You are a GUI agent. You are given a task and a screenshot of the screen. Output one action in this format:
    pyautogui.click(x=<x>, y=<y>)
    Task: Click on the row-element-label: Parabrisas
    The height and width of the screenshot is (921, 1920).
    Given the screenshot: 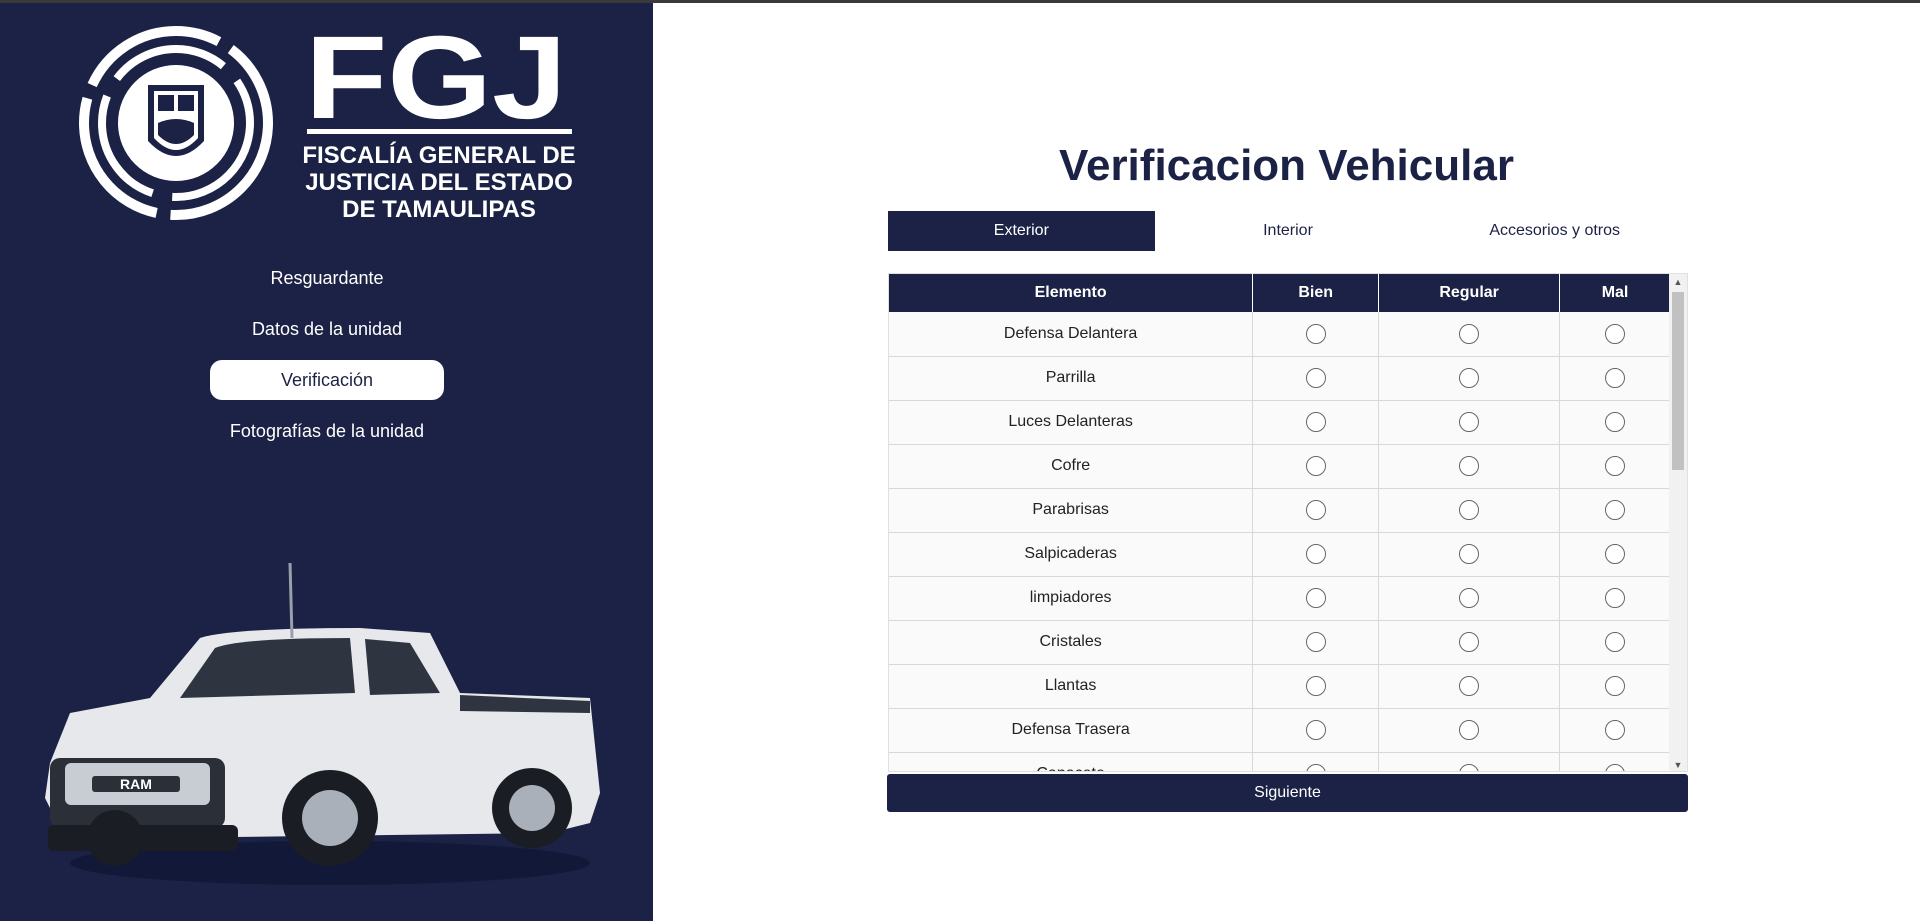 What is the action you would take?
    pyautogui.click(x=1071, y=510)
    